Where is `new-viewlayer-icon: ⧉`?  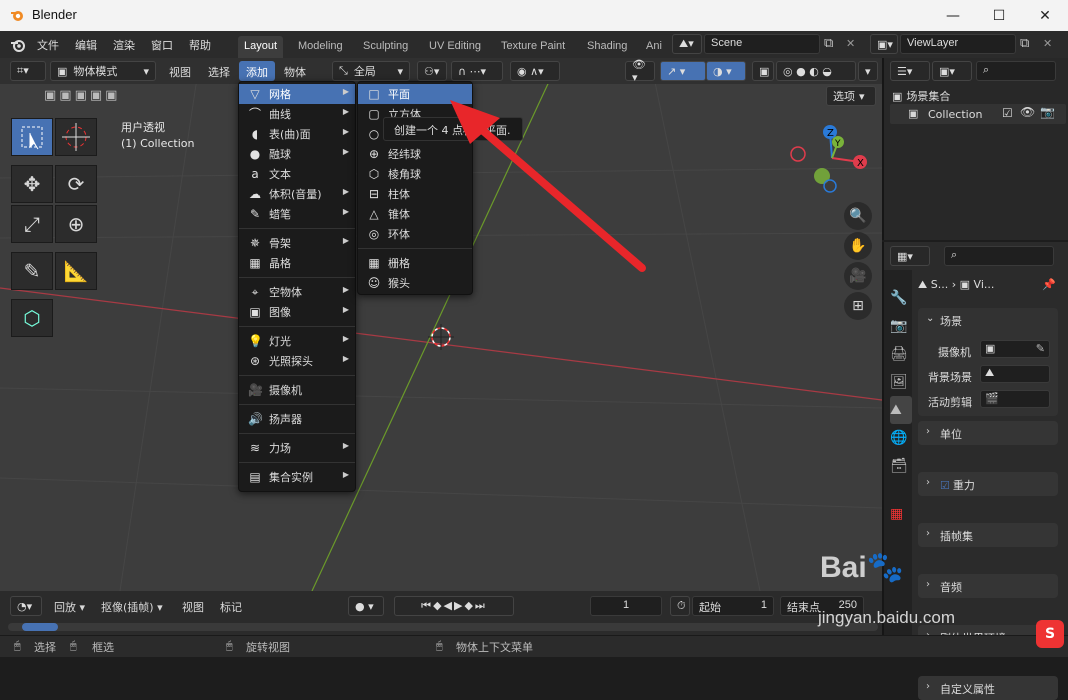 new-viewlayer-icon: ⧉ is located at coordinates (1024, 43).